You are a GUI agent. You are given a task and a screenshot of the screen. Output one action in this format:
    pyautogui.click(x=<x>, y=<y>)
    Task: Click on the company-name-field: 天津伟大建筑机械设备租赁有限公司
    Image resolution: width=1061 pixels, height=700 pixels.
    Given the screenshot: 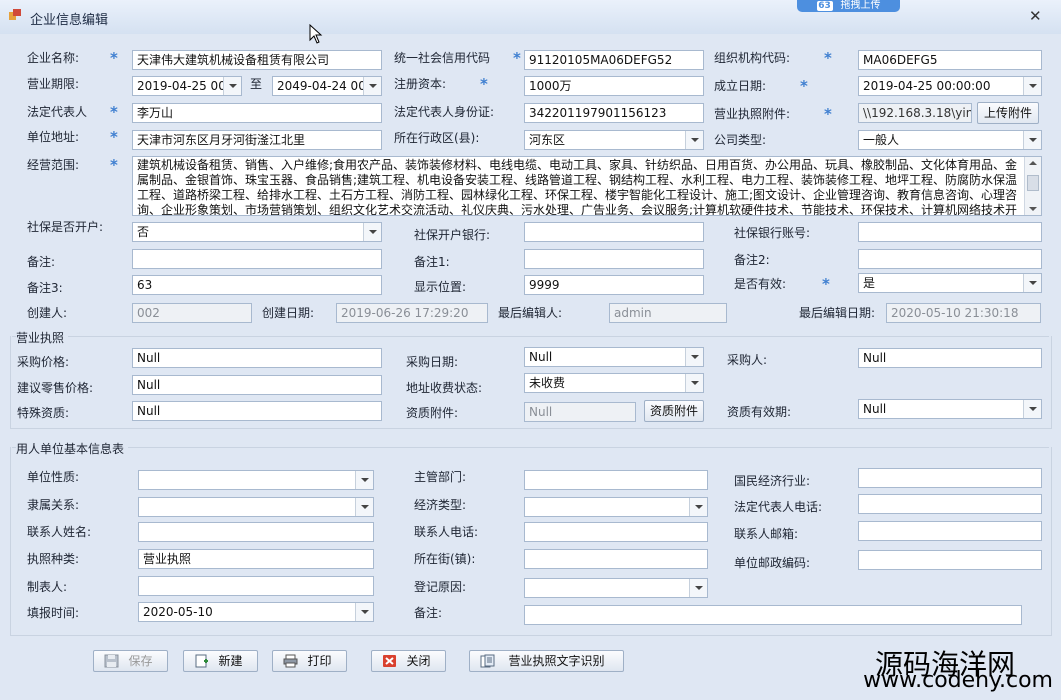 What is the action you would take?
    pyautogui.click(x=257, y=60)
    